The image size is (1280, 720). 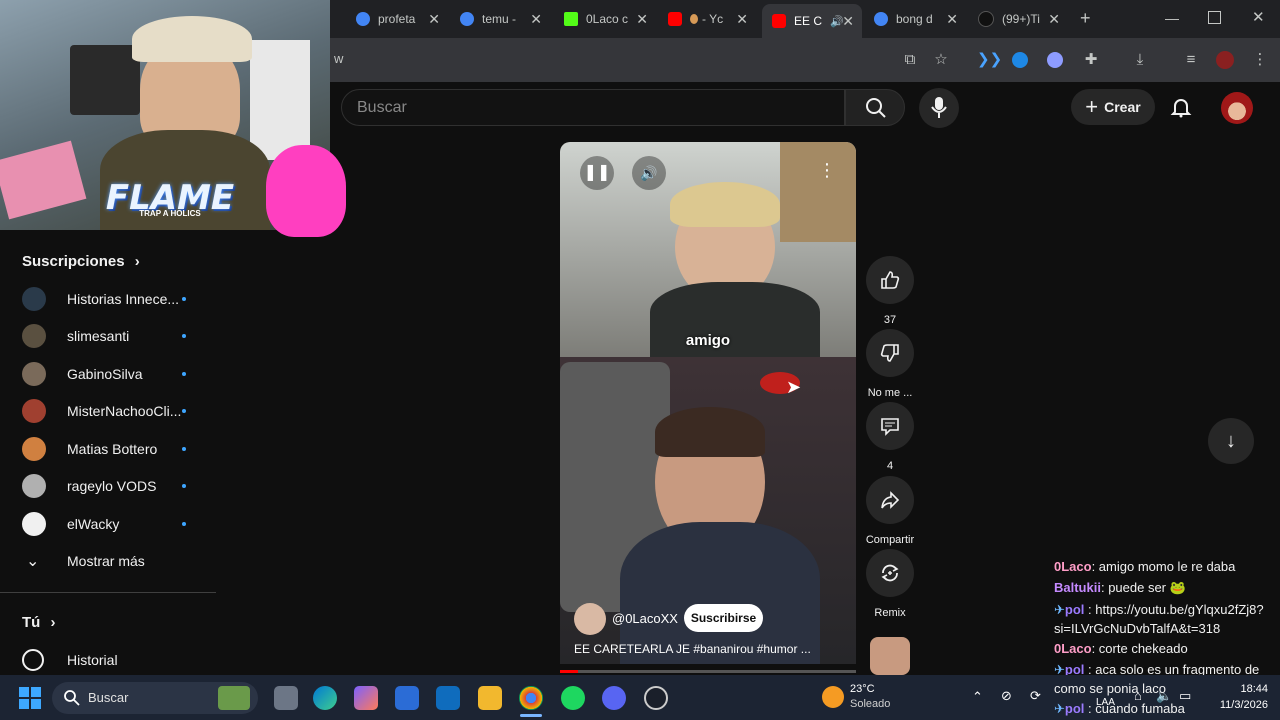 What do you see at coordinates (606, 19) in the screenshot?
I see `tab-2: 0Laco c ✕` at bounding box center [606, 19].